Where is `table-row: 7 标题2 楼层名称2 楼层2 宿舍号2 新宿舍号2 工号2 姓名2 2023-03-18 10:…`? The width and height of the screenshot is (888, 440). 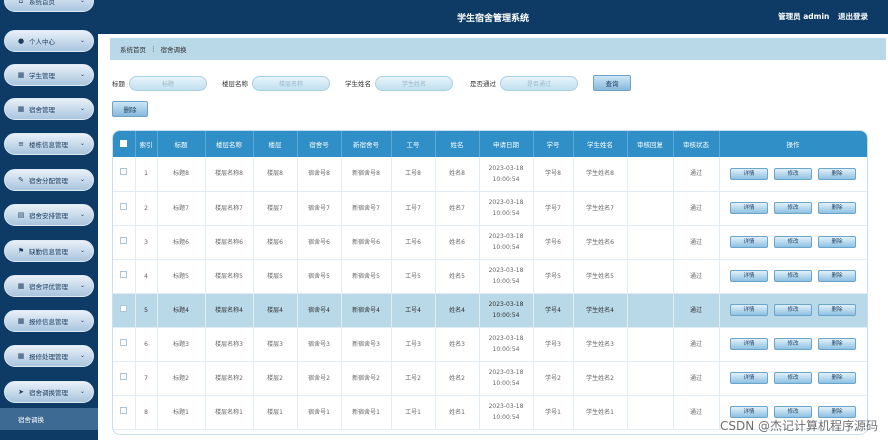
table-row: 7 标题2 楼层名称2 楼层2 宿舍号2 新宿舍号2 工号2 姓名2 2023-03-18 10:… is located at coordinates (490, 378).